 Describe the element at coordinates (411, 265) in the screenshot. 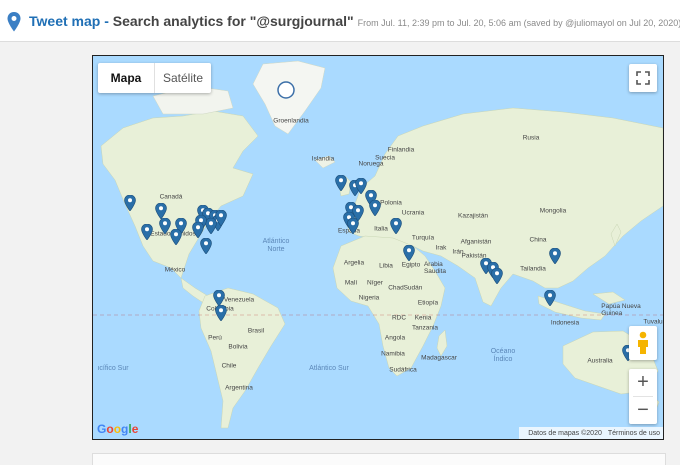

I see `label-egipto: Egipto` at that location.